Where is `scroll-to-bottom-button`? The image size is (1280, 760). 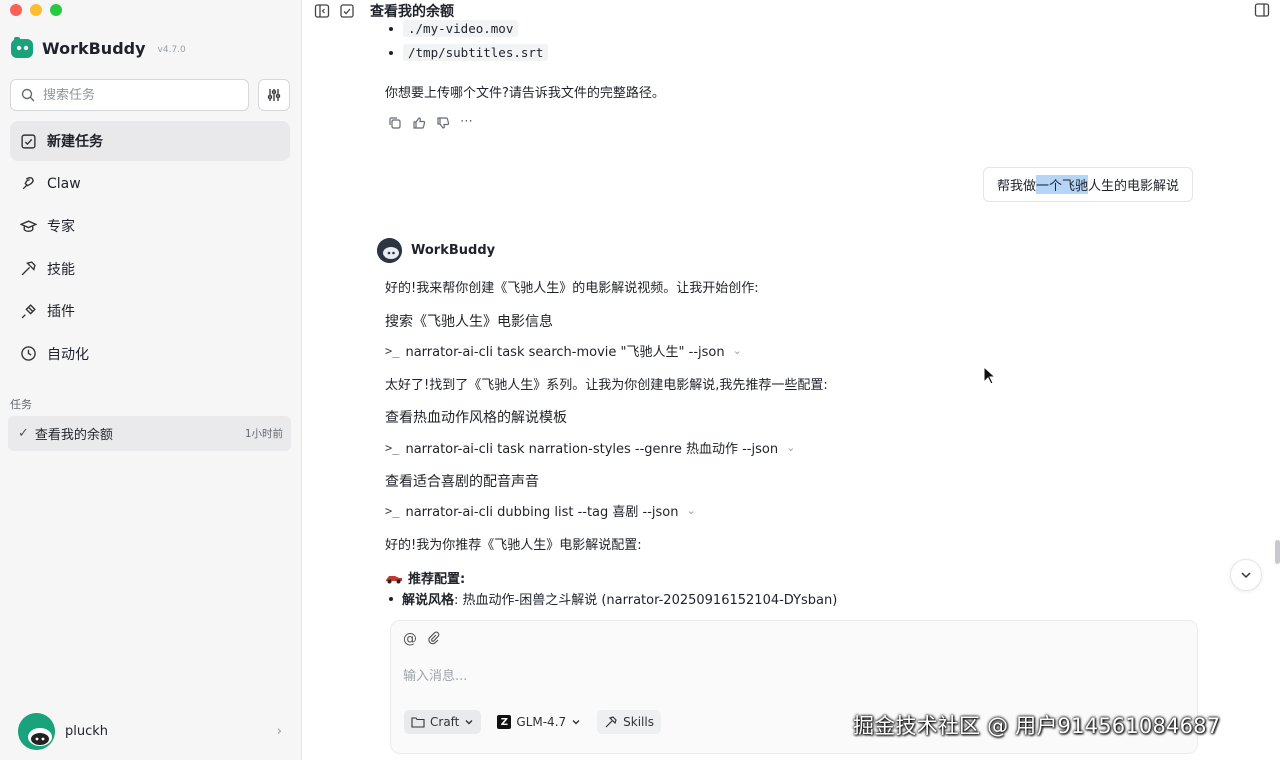 scroll-to-bottom-button is located at coordinates (1246, 575).